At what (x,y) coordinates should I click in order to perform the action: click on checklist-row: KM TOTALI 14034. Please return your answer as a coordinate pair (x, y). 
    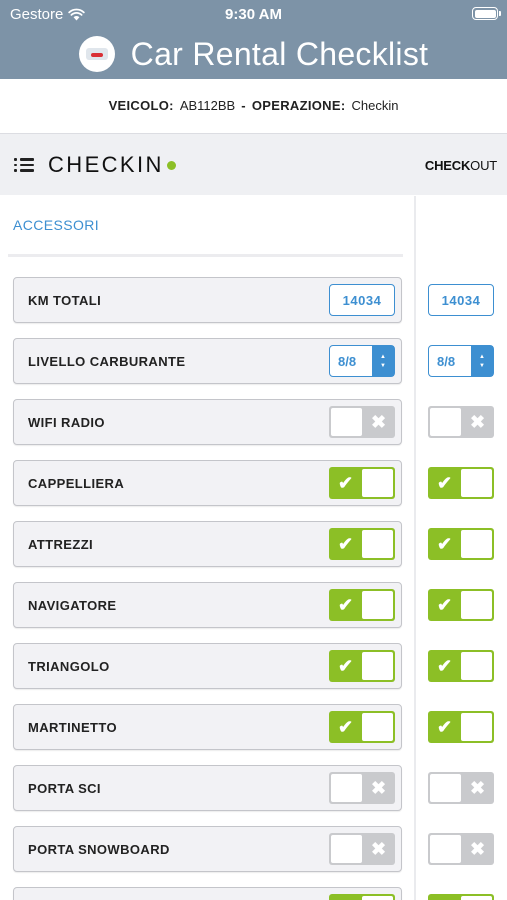
    Looking at the image, I should click on (207, 300).